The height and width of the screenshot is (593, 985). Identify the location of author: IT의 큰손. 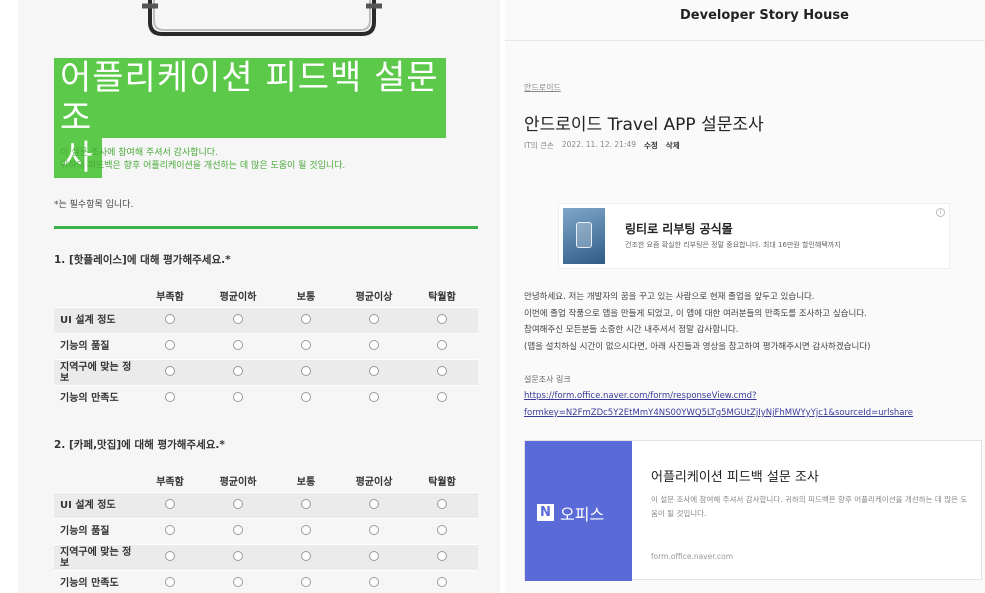
(539, 145).